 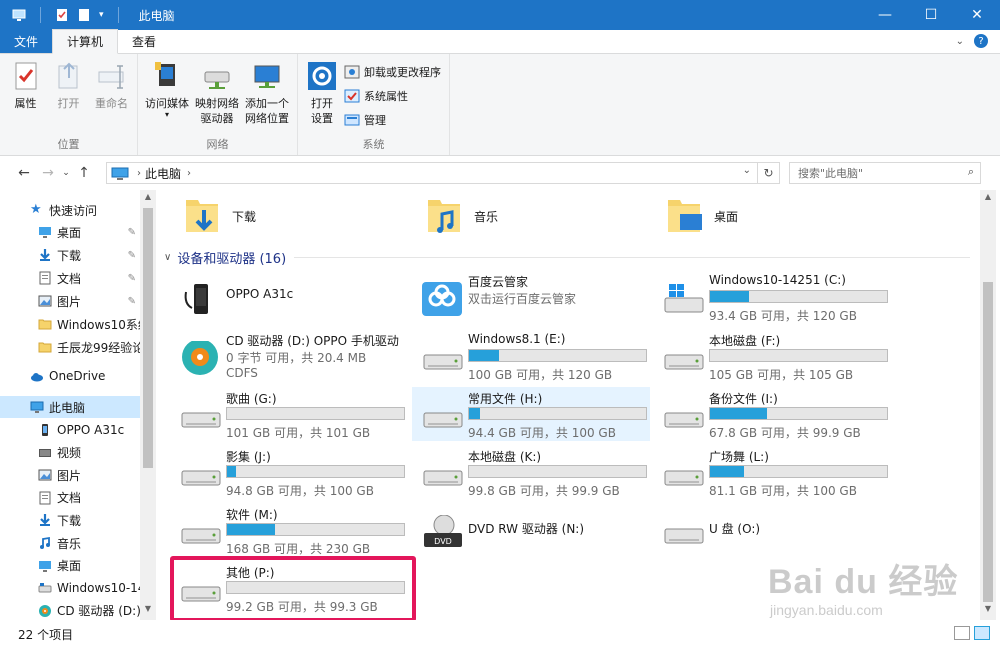 What do you see at coordinates (289, 297) in the screenshot?
I see `drive-tile: OPPO A31c` at bounding box center [289, 297].